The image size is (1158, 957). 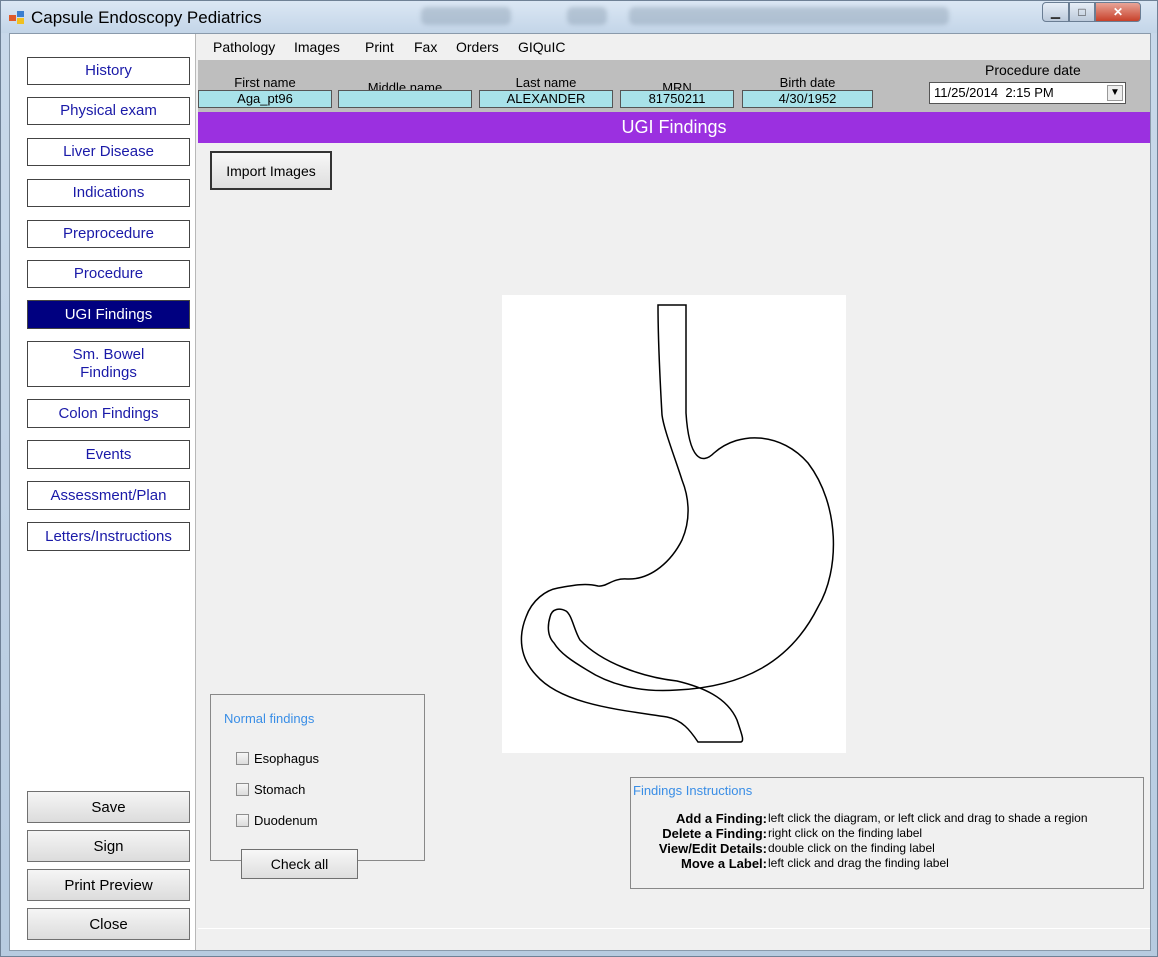 What do you see at coordinates (674, 127) in the screenshot?
I see `section-title: UGI Findings` at bounding box center [674, 127].